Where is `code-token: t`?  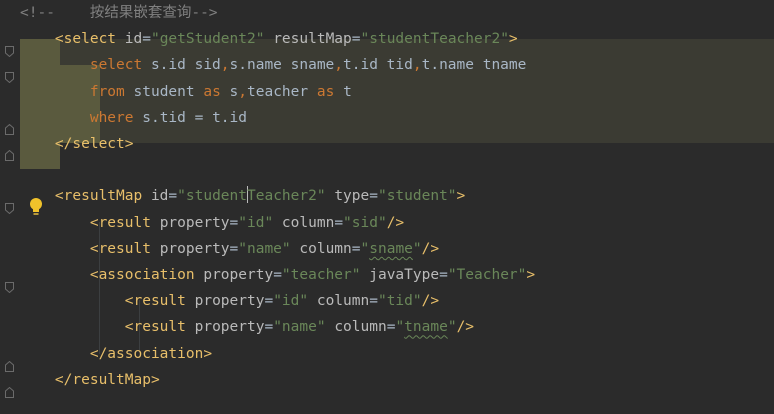 code-token: t is located at coordinates (347, 91).